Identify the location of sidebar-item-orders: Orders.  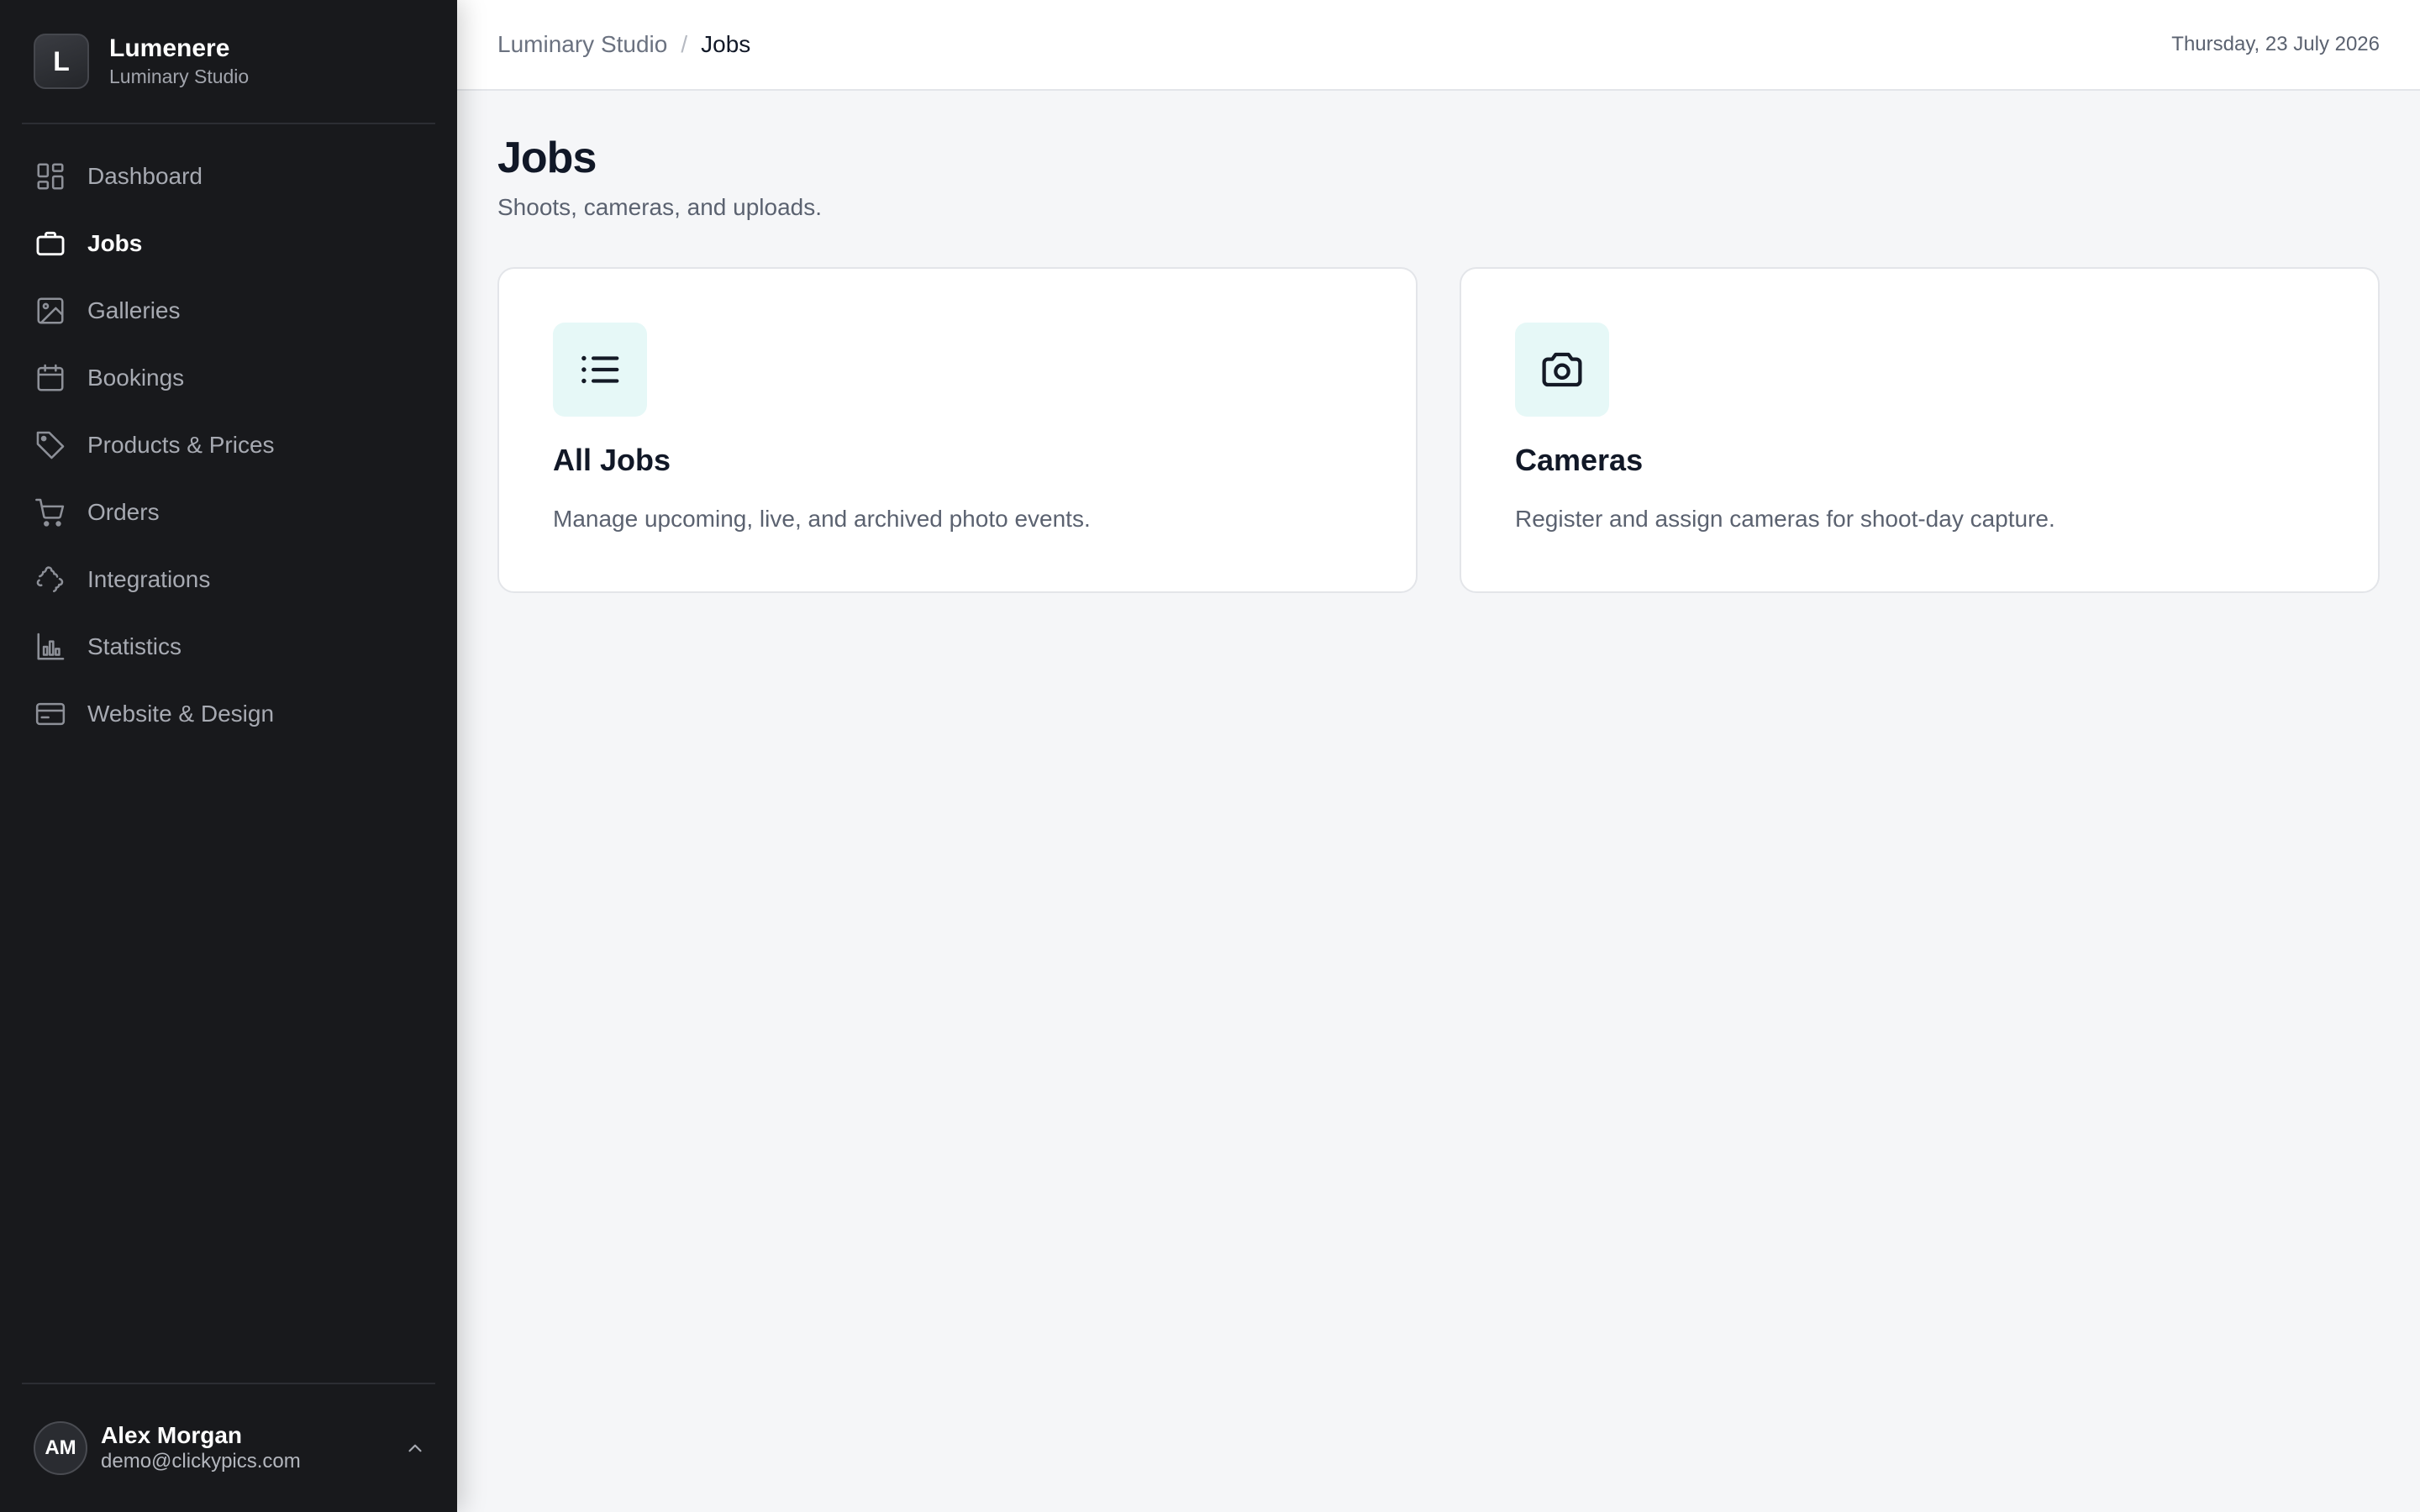
(228, 512).